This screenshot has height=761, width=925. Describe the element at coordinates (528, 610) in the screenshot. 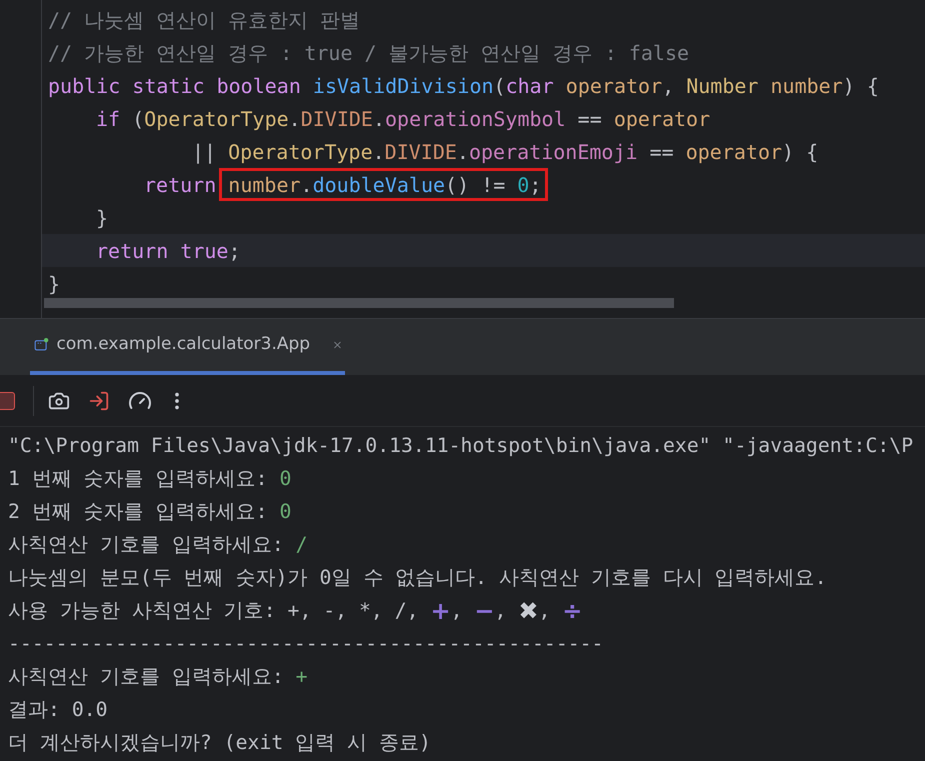

I see `operator-symbol: ✖` at that location.